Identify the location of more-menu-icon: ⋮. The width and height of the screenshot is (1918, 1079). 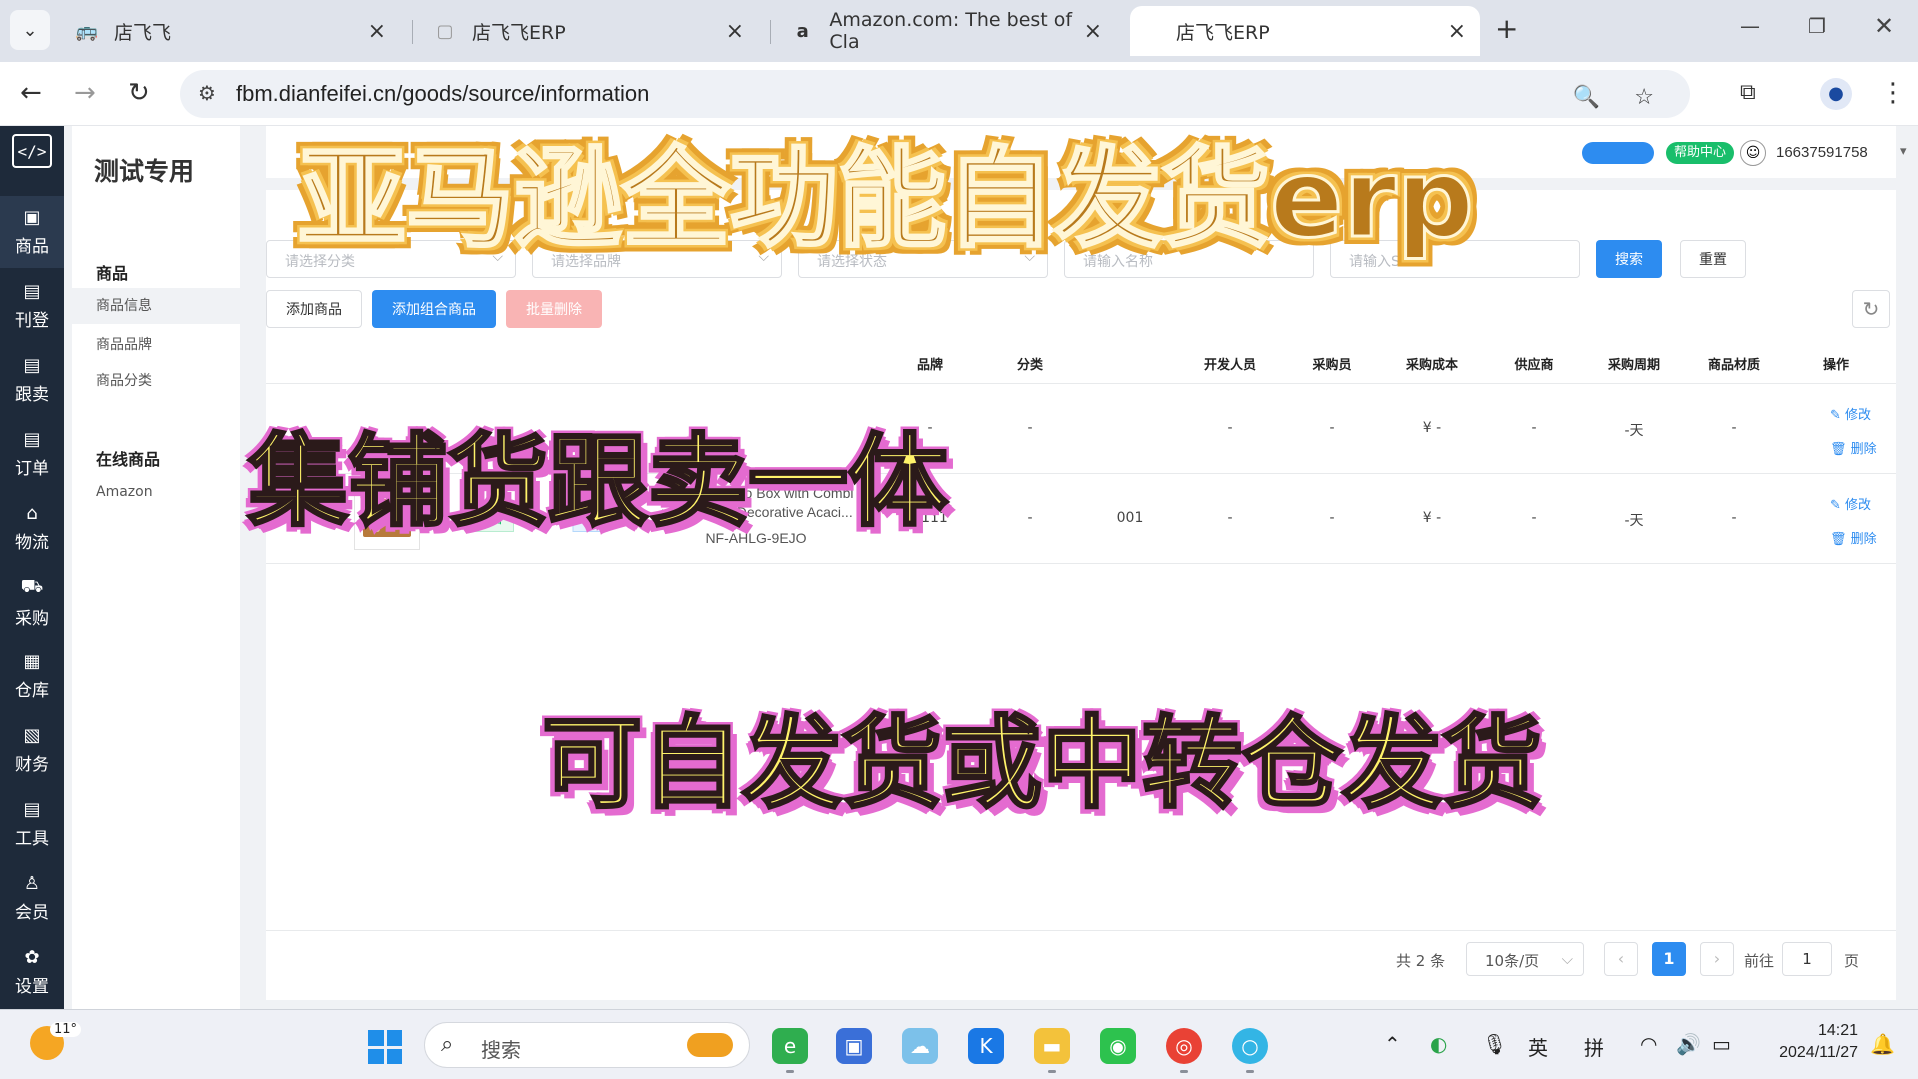
(1893, 93).